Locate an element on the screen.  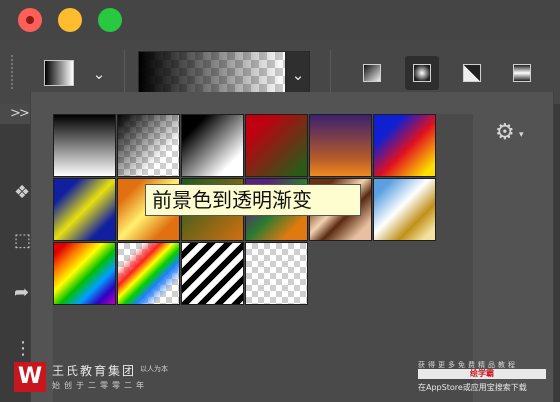
brand-founded: 始创于二零零二年 is located at coordinates (100, 385).